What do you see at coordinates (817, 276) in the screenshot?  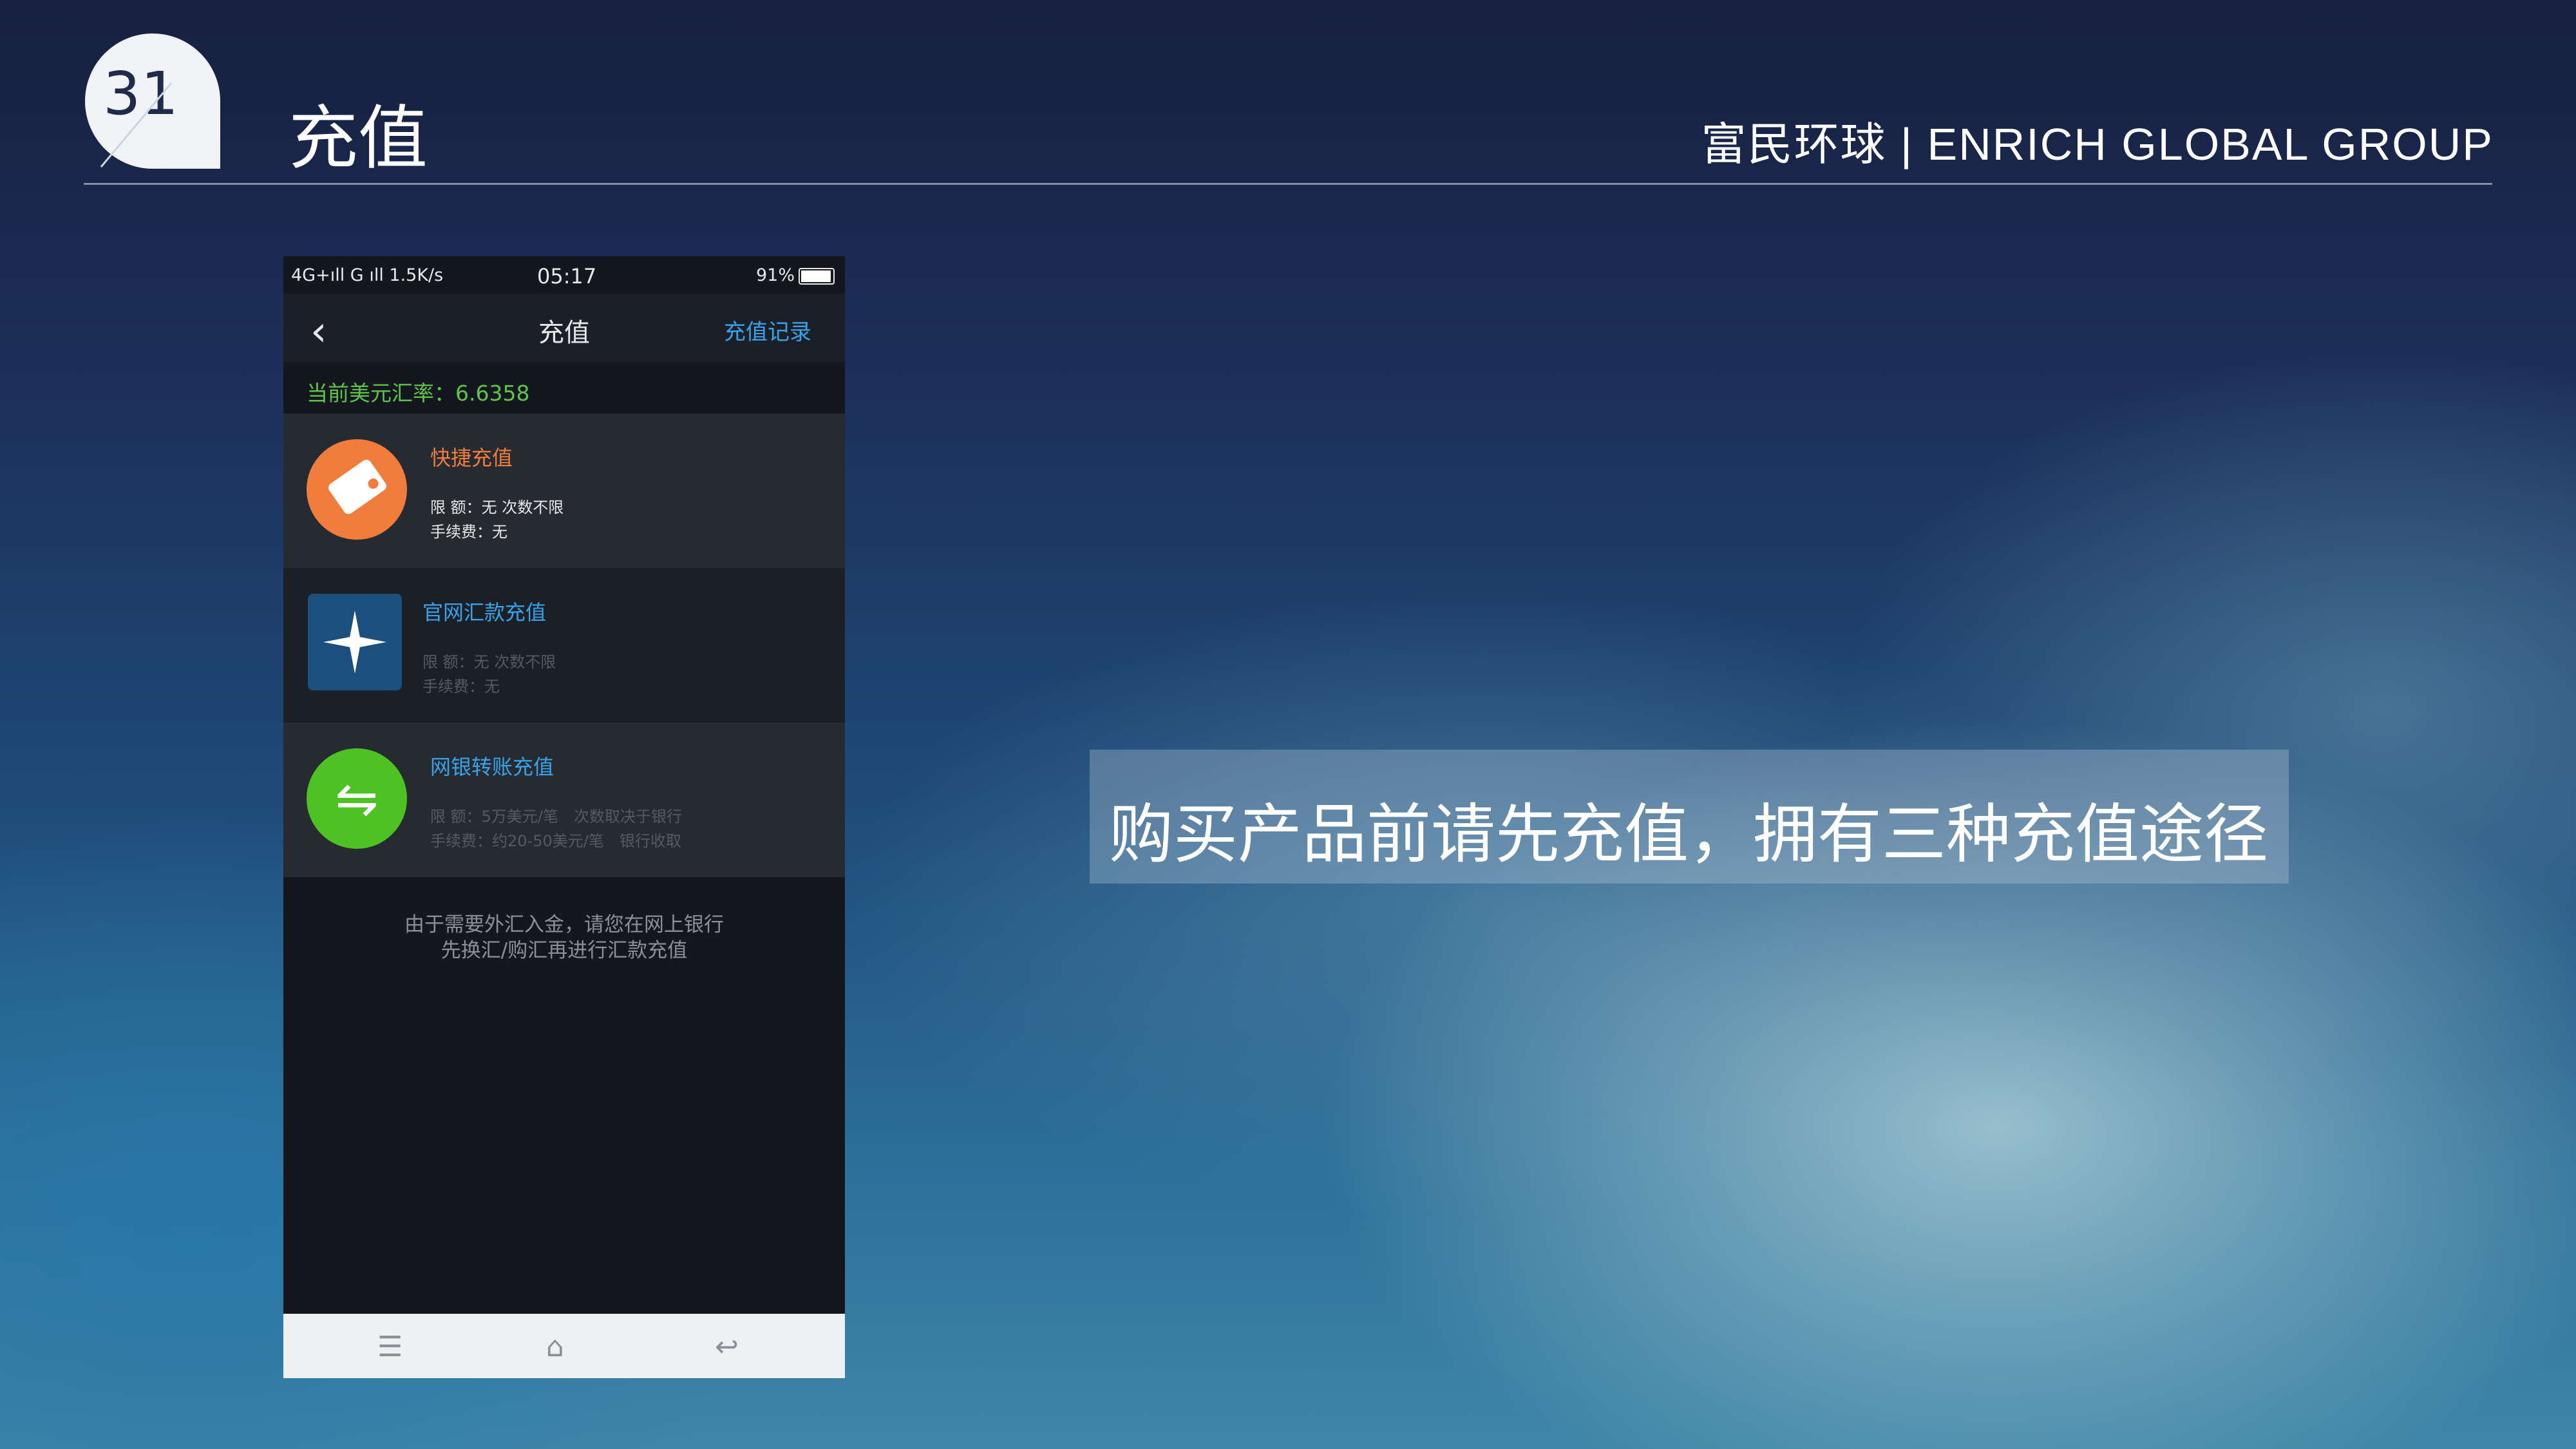 I see `battery-icon` at bounding box center [817, 276].